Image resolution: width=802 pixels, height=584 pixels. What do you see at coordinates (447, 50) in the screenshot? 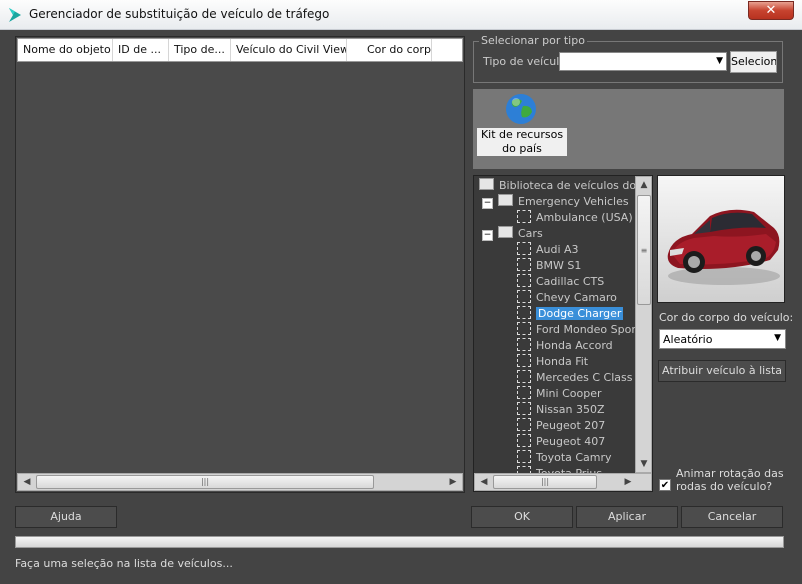
I see `column-header-empty` at bounding box center [447, 50].